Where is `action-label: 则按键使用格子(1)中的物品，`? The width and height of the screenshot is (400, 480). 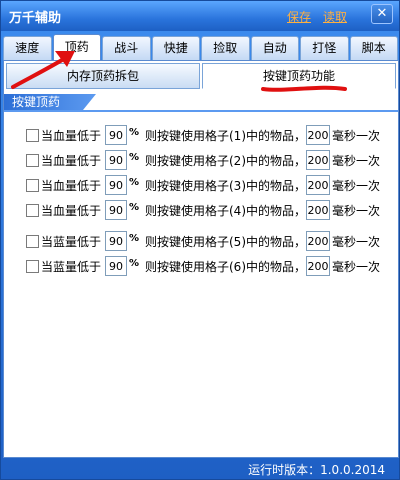 action-label: 则按键使用格子(1)中的物品， is located at coordinates (225, 136).